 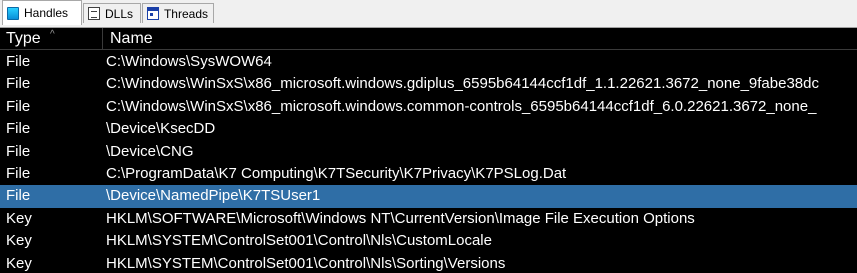 What do you see at coordinates (428, 196) in the screenshot?
I see `table-row-selected: File \Device\NamedPipe\K7TSUser1` at bounding box center [428, 196].